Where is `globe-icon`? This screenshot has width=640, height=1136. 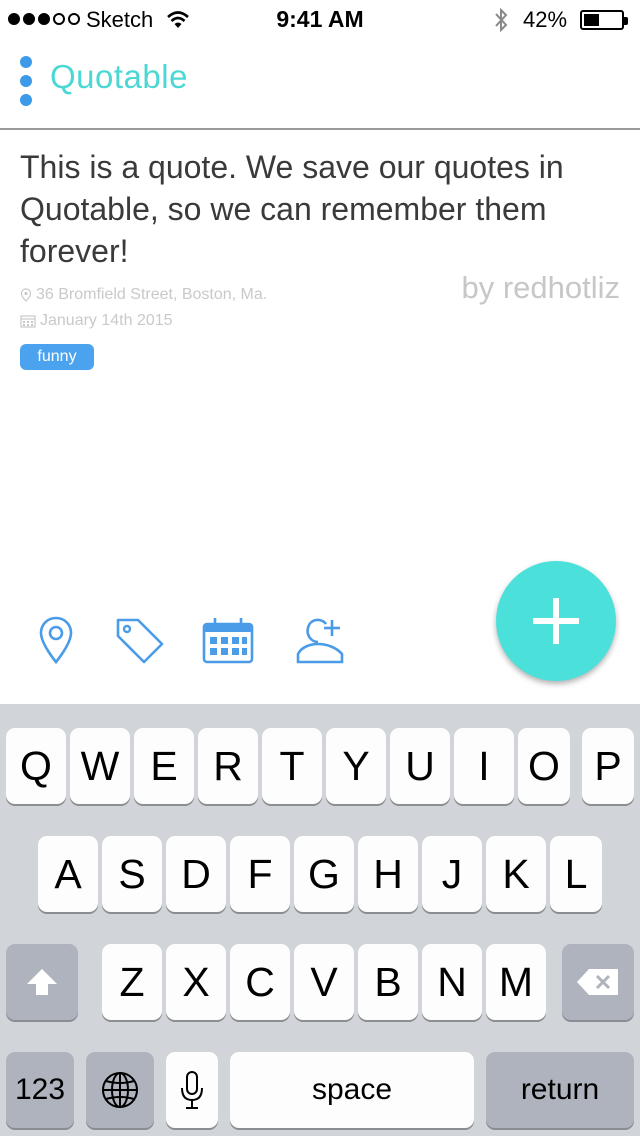
globe-icon is located at coordinates (120, 1090).